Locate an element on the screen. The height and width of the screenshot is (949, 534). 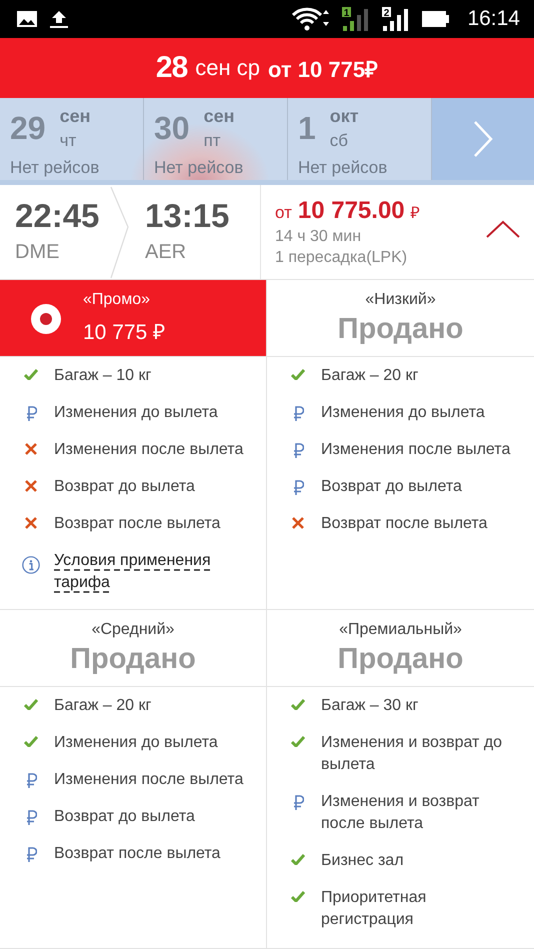
chevron-up-icon is located at coordinates (503, 229).